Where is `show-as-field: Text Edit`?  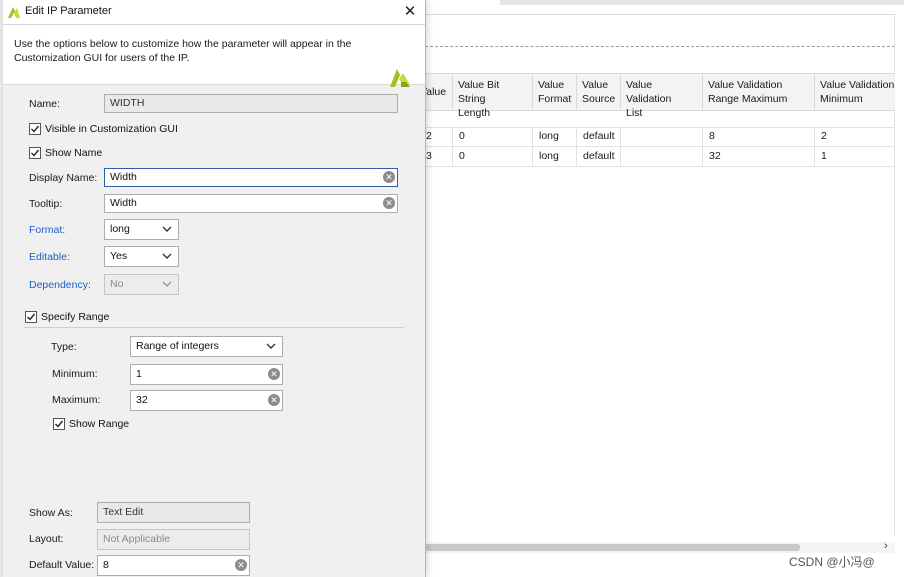 show-as-field: Text Edit is located at coordinates (173, 512).